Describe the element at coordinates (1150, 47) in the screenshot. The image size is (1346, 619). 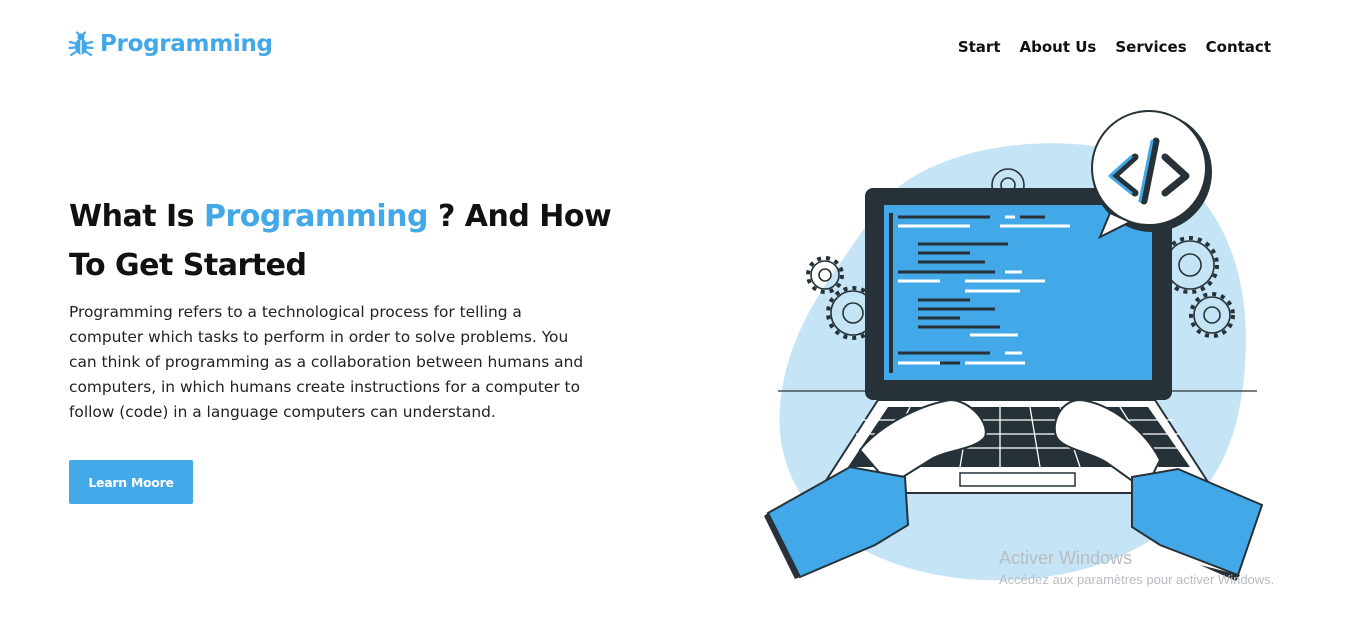
I see `nav-link-services: Services` at that location.